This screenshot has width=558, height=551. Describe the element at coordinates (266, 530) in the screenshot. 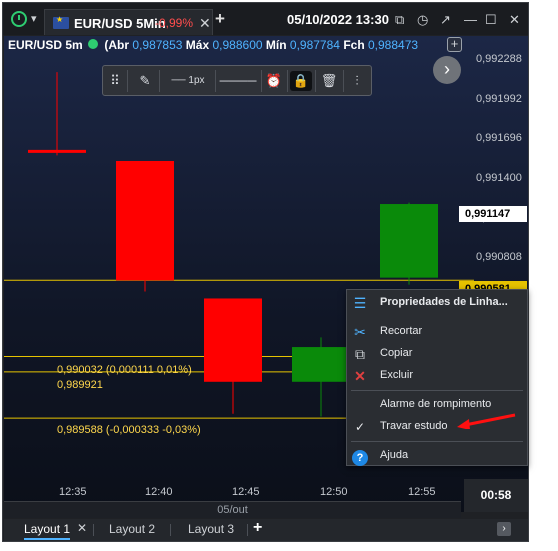

I see `layout-tabs-bar: Layout 1 ✕ Layout 2 Layout 3 + ›` at that location.